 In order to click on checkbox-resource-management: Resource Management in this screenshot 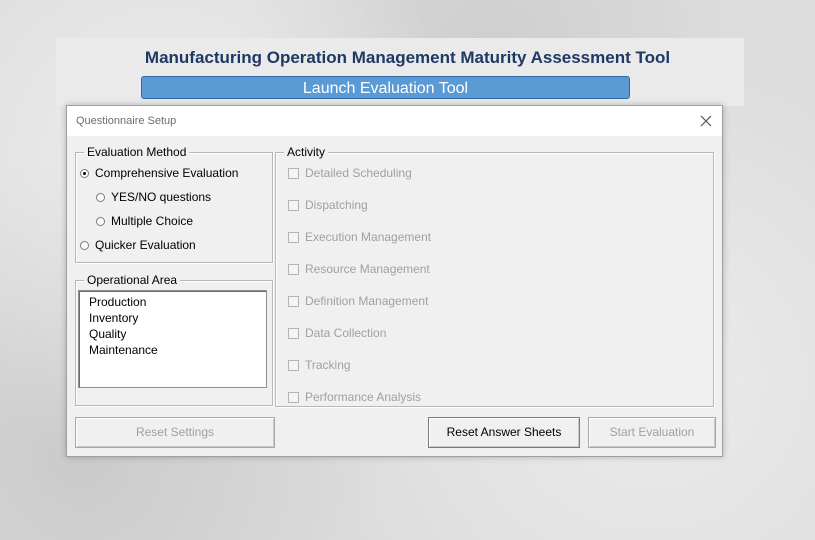, I will do `click(359, 269)`.